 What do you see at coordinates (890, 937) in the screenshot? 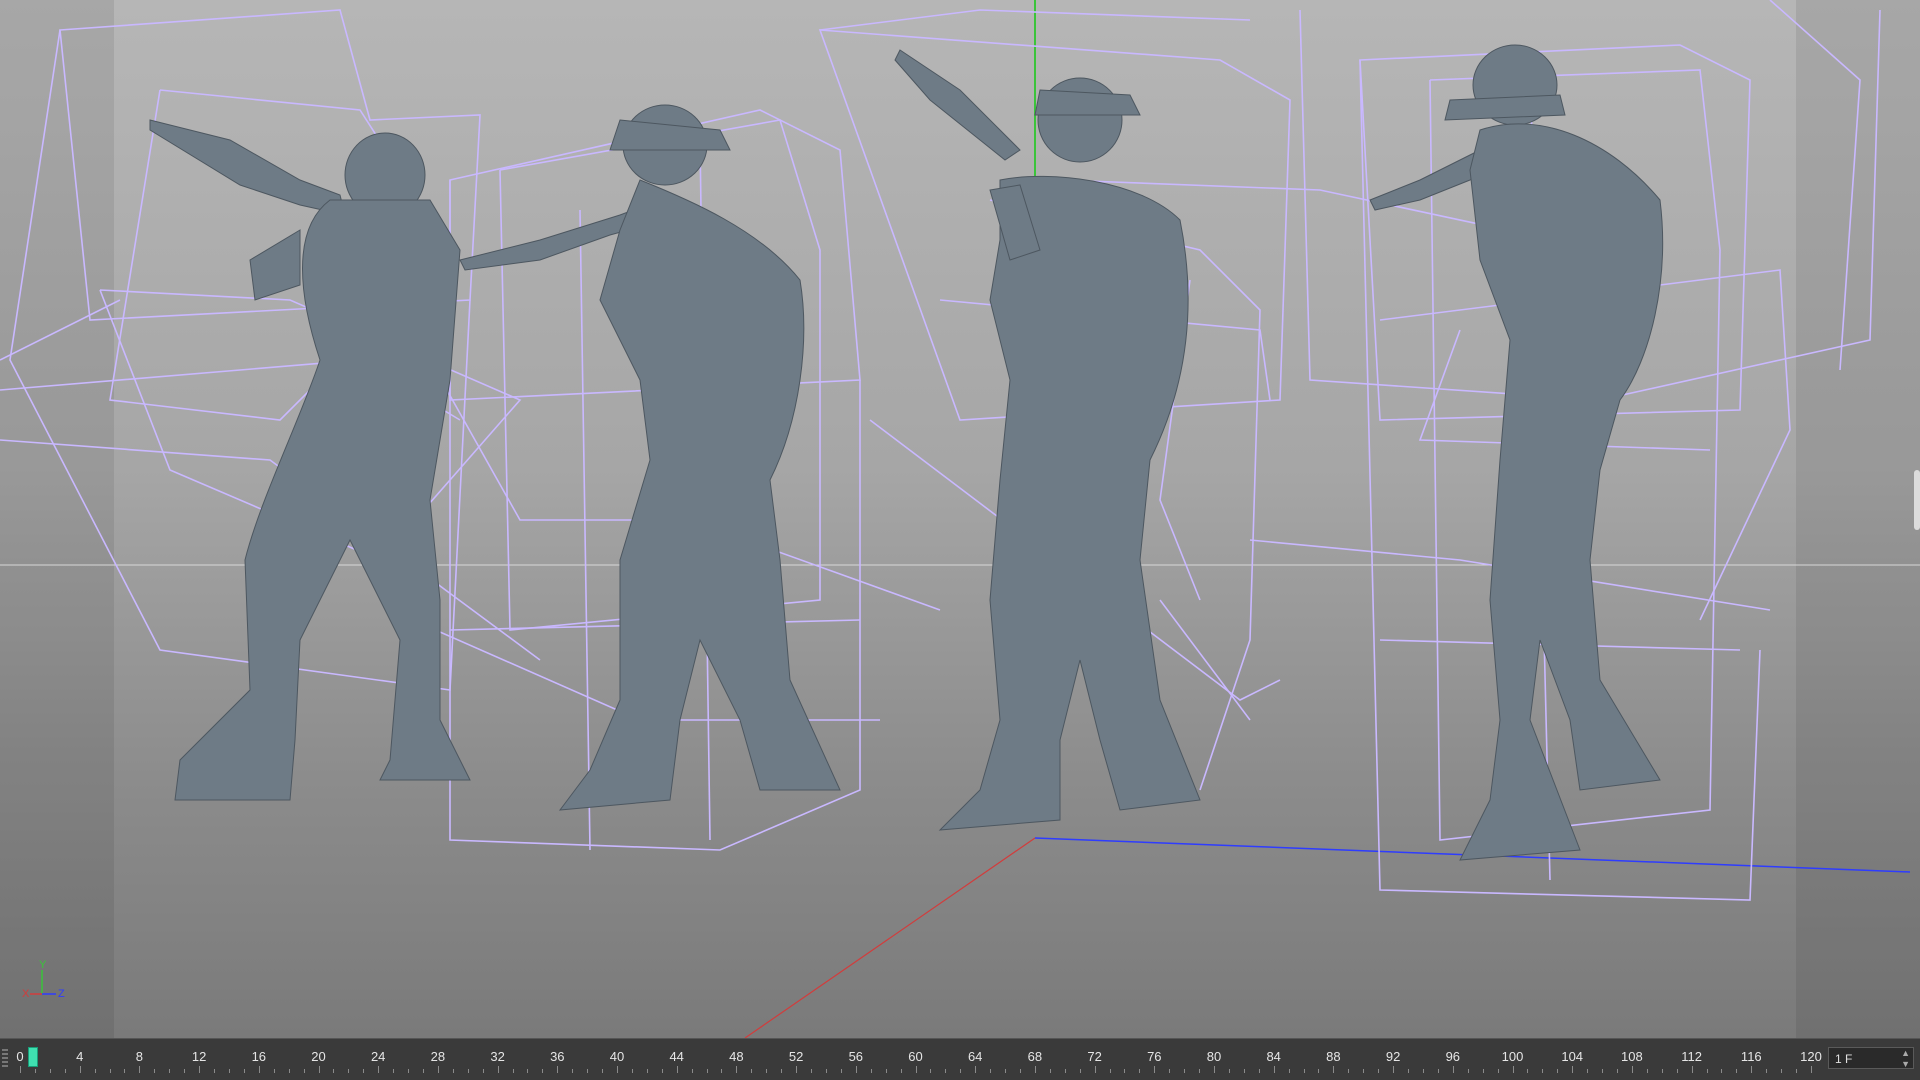
I see `x-axis-line` at bounding box center [890, 937].